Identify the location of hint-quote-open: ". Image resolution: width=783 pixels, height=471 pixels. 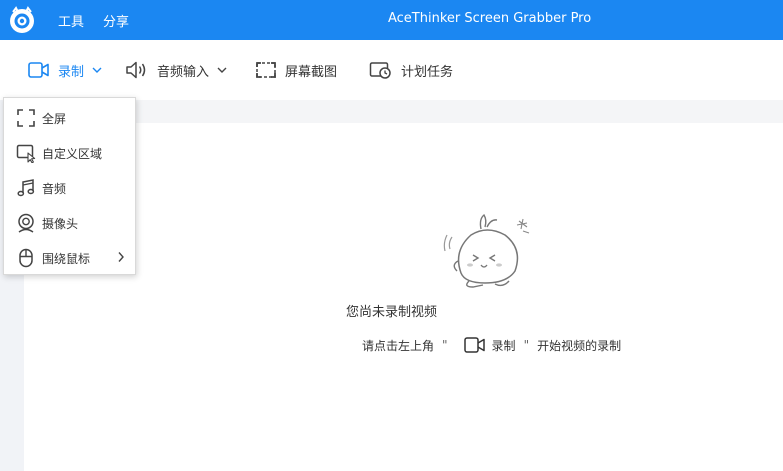
(445, 345).